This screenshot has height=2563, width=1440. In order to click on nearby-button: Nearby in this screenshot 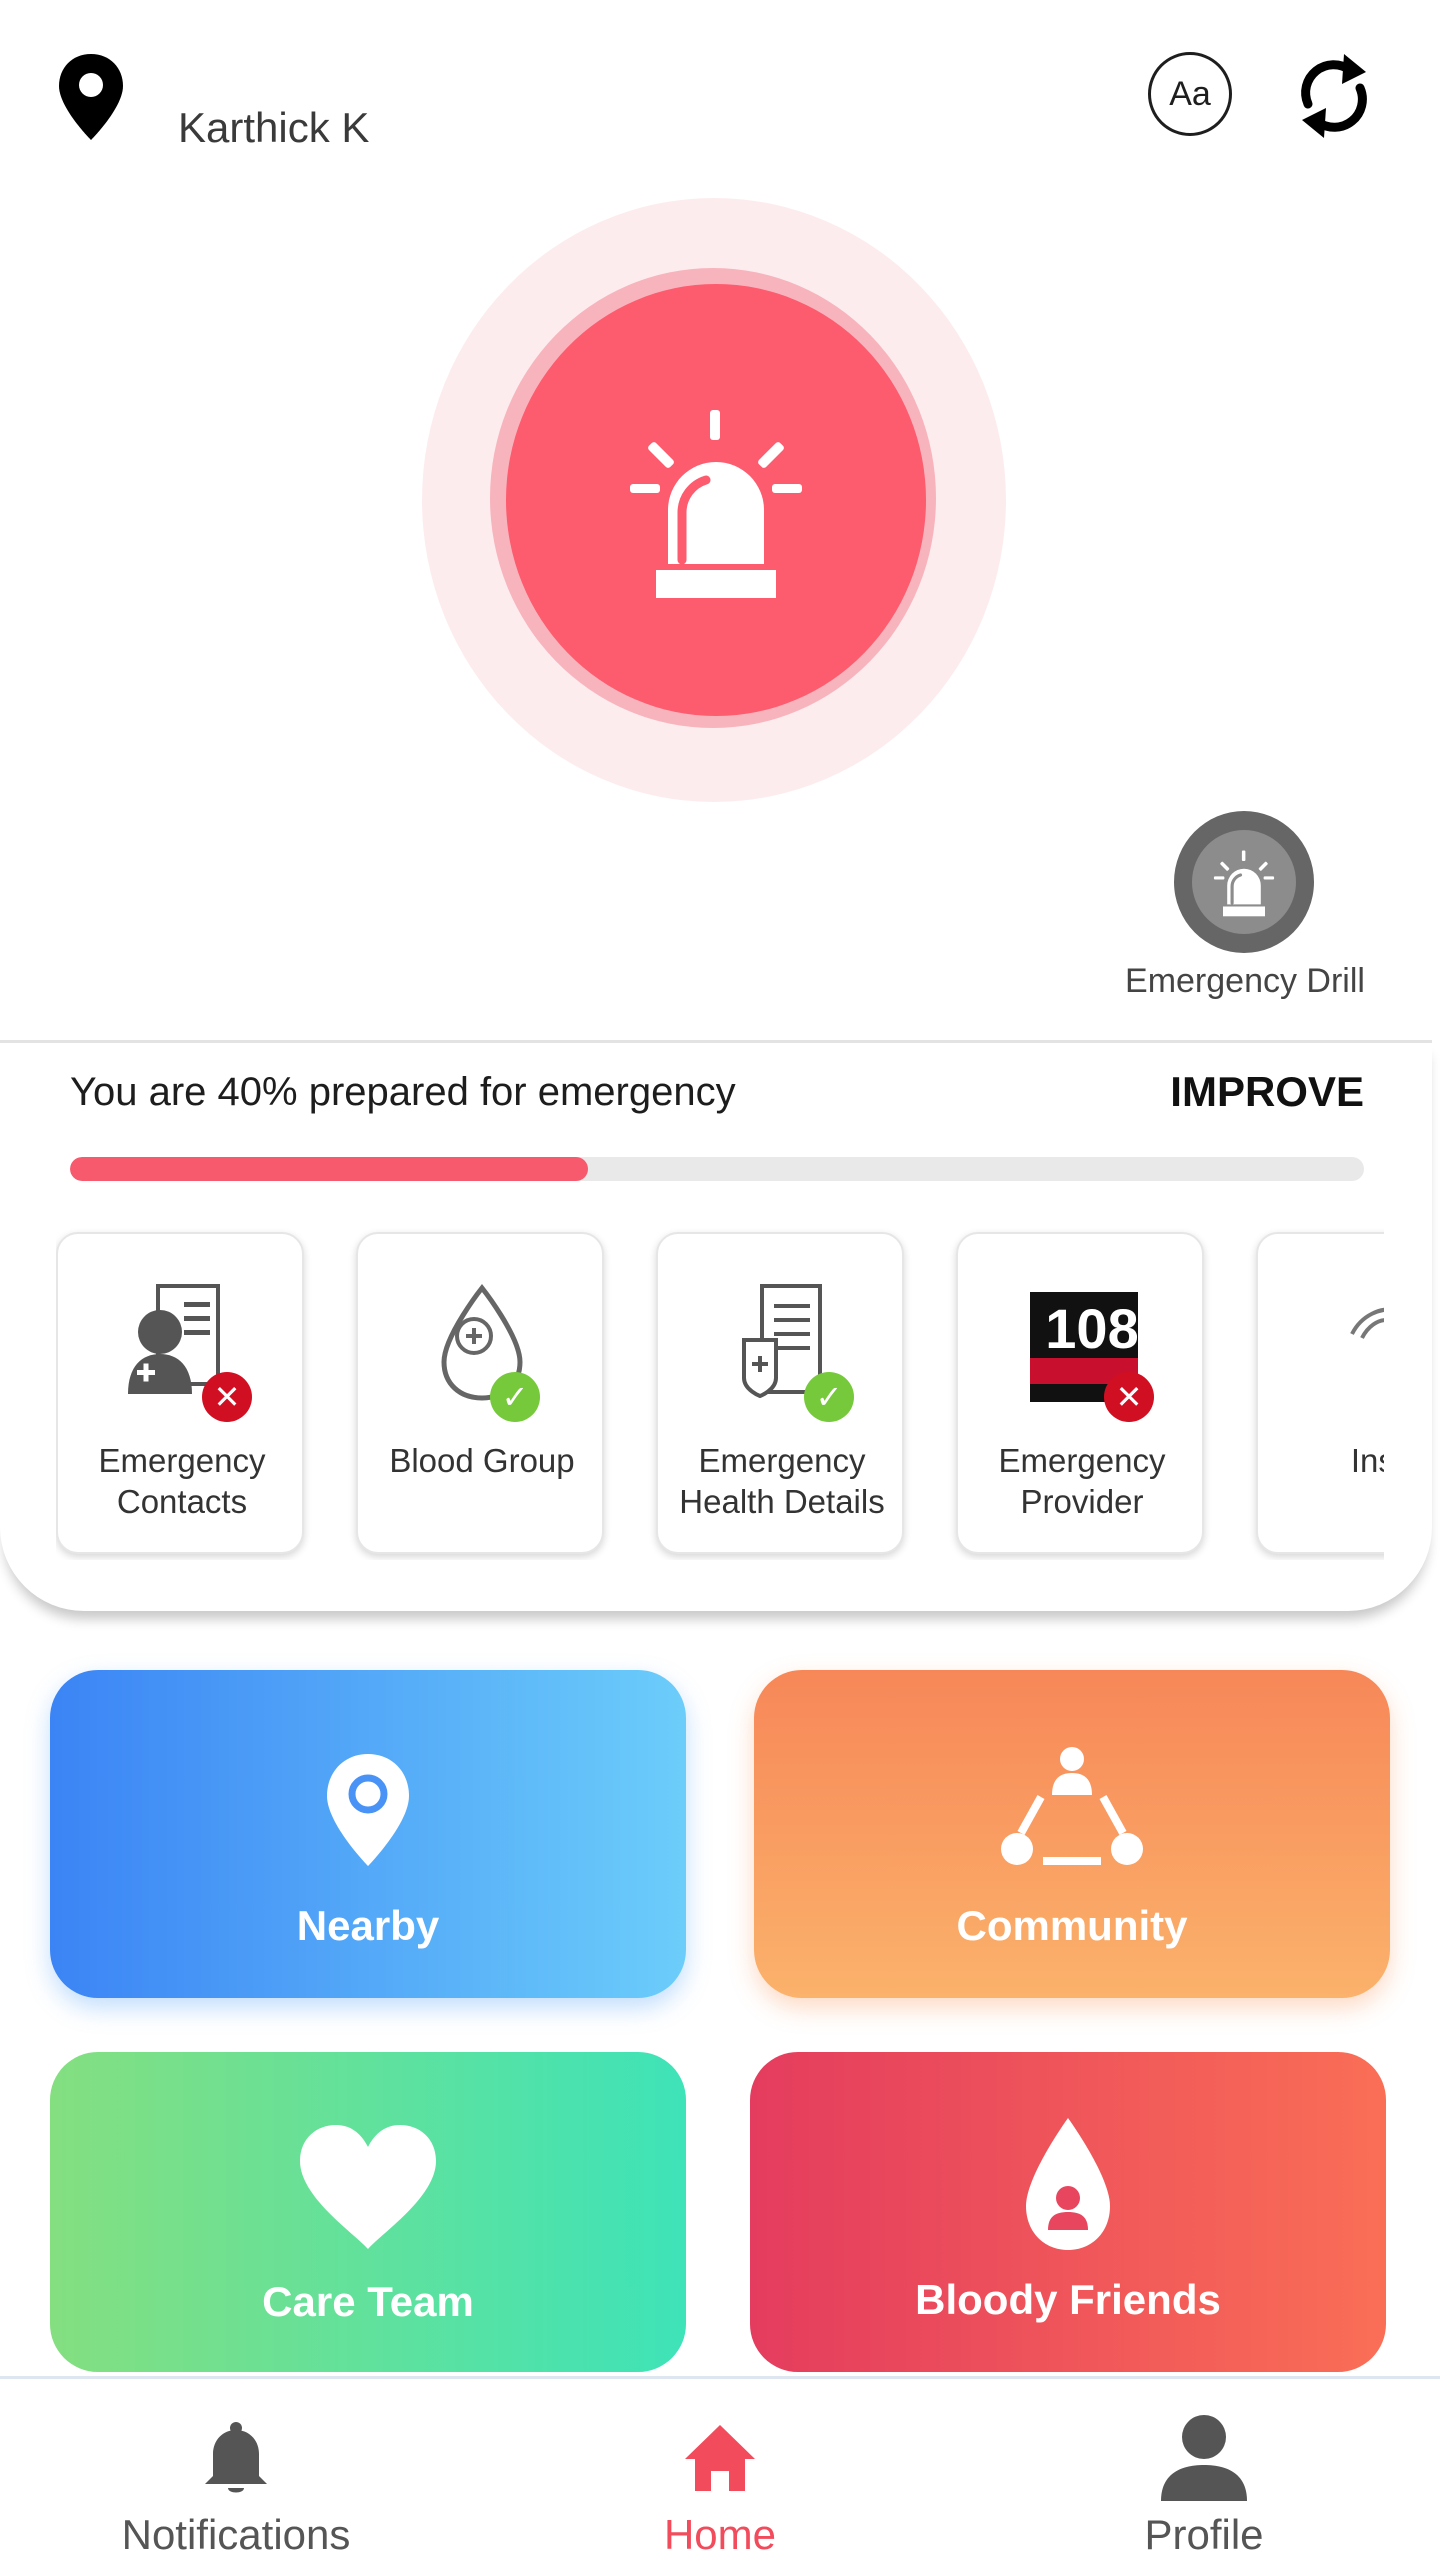, I will do `click(368, 1834)`.